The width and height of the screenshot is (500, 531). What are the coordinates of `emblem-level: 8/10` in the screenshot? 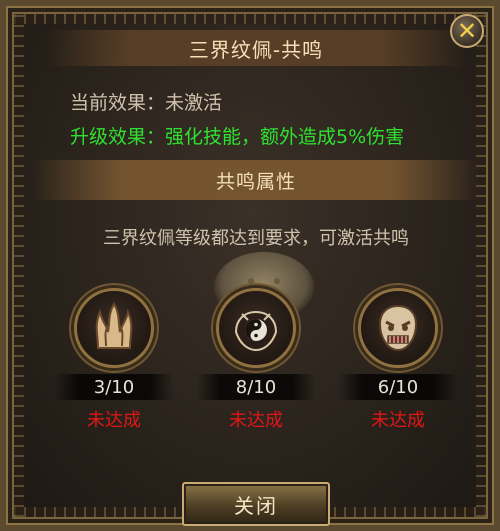 It's located at (256, 387).